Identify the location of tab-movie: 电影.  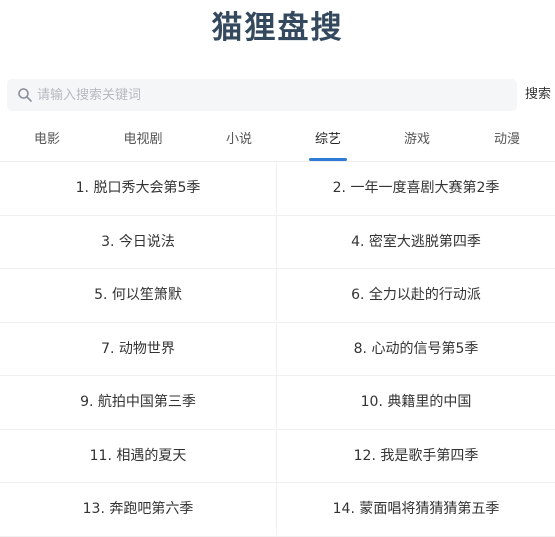
(47, 141).